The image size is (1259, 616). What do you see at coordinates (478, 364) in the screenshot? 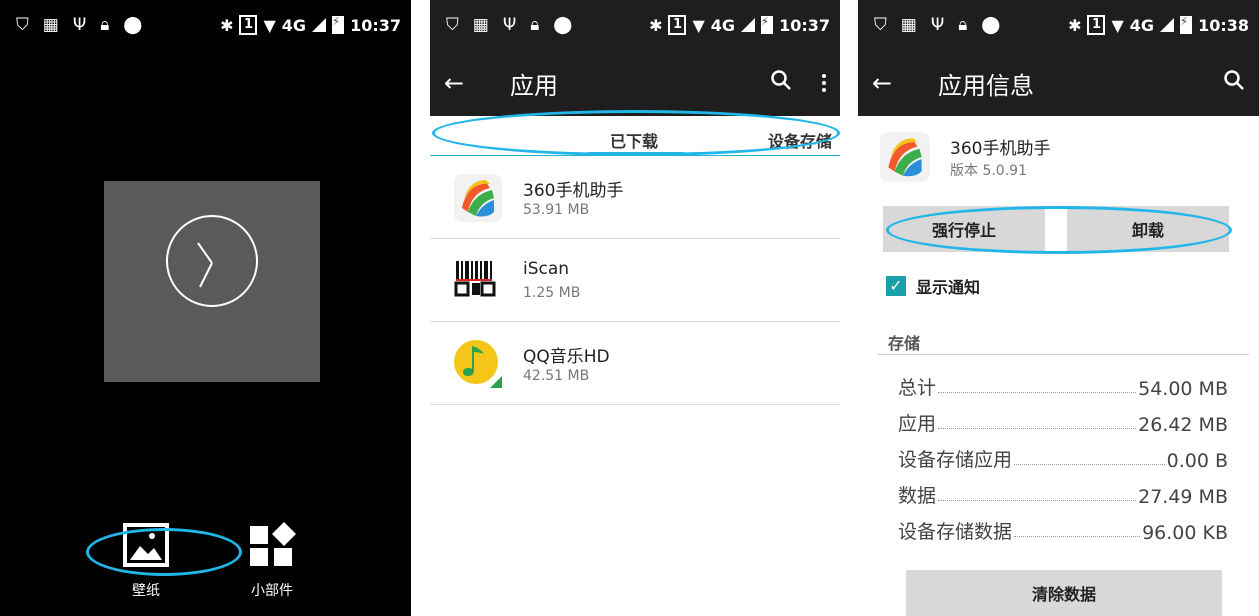
I see `qqmusic-icon` at bounding box center [478, 364].